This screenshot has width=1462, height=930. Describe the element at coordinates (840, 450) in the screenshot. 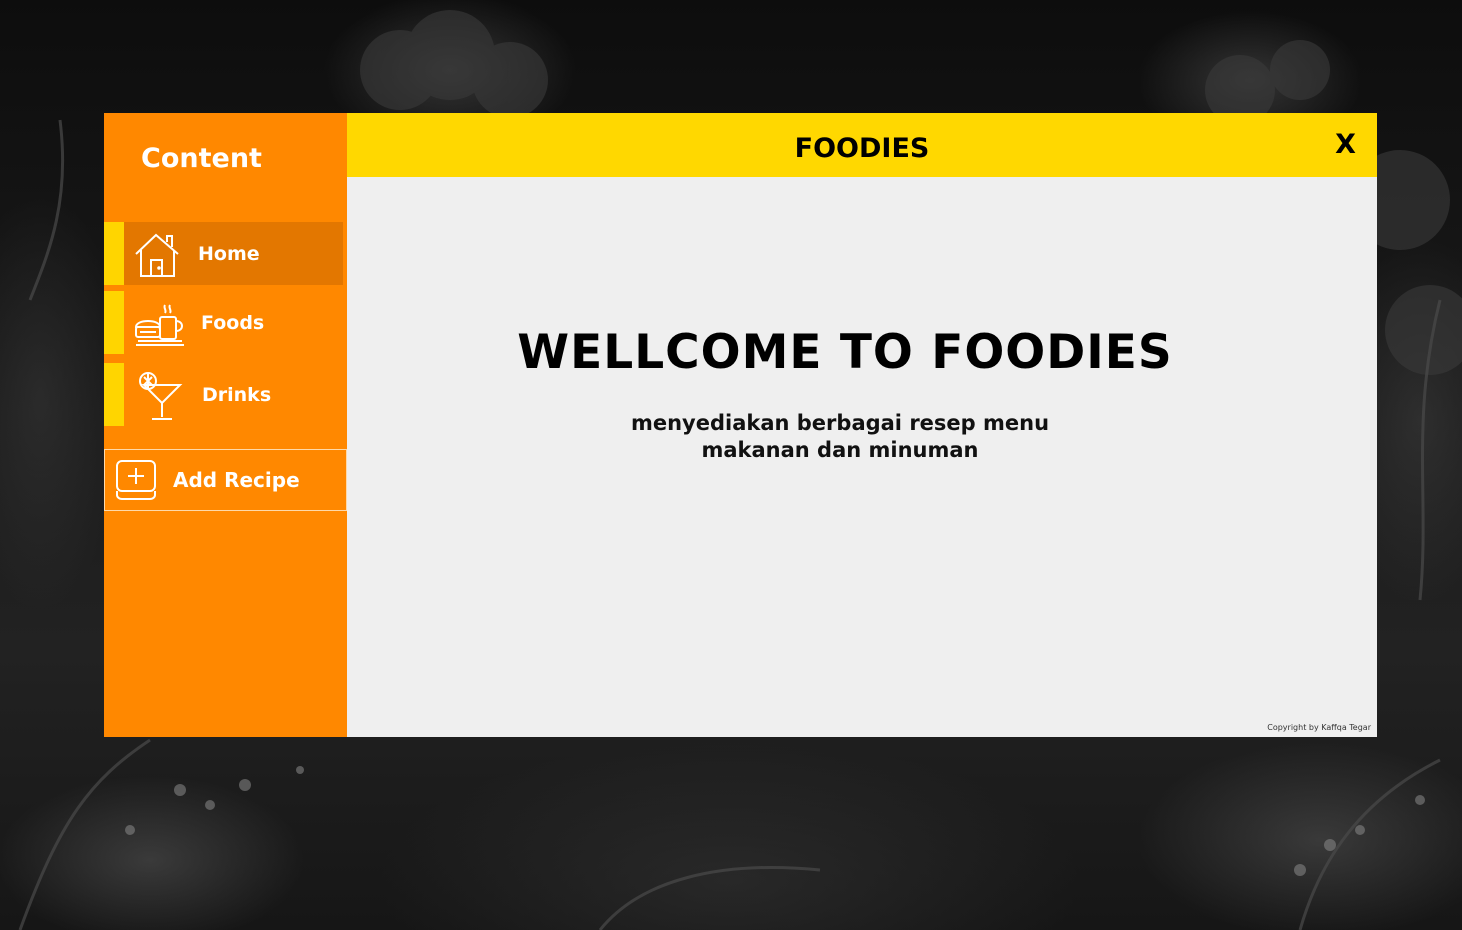

I see `subtitle-line-2: makanan dan minuman` at that location.